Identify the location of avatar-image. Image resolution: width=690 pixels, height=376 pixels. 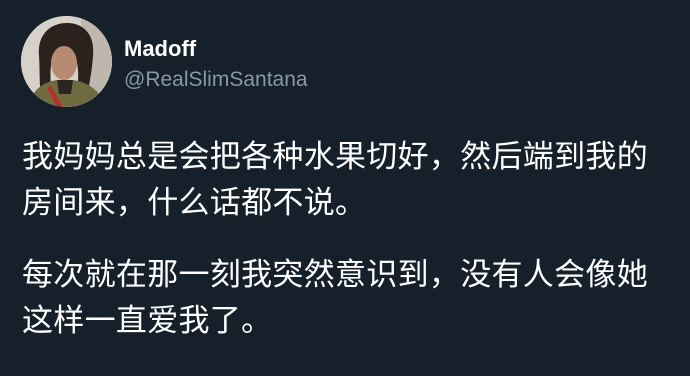
(66, 61).